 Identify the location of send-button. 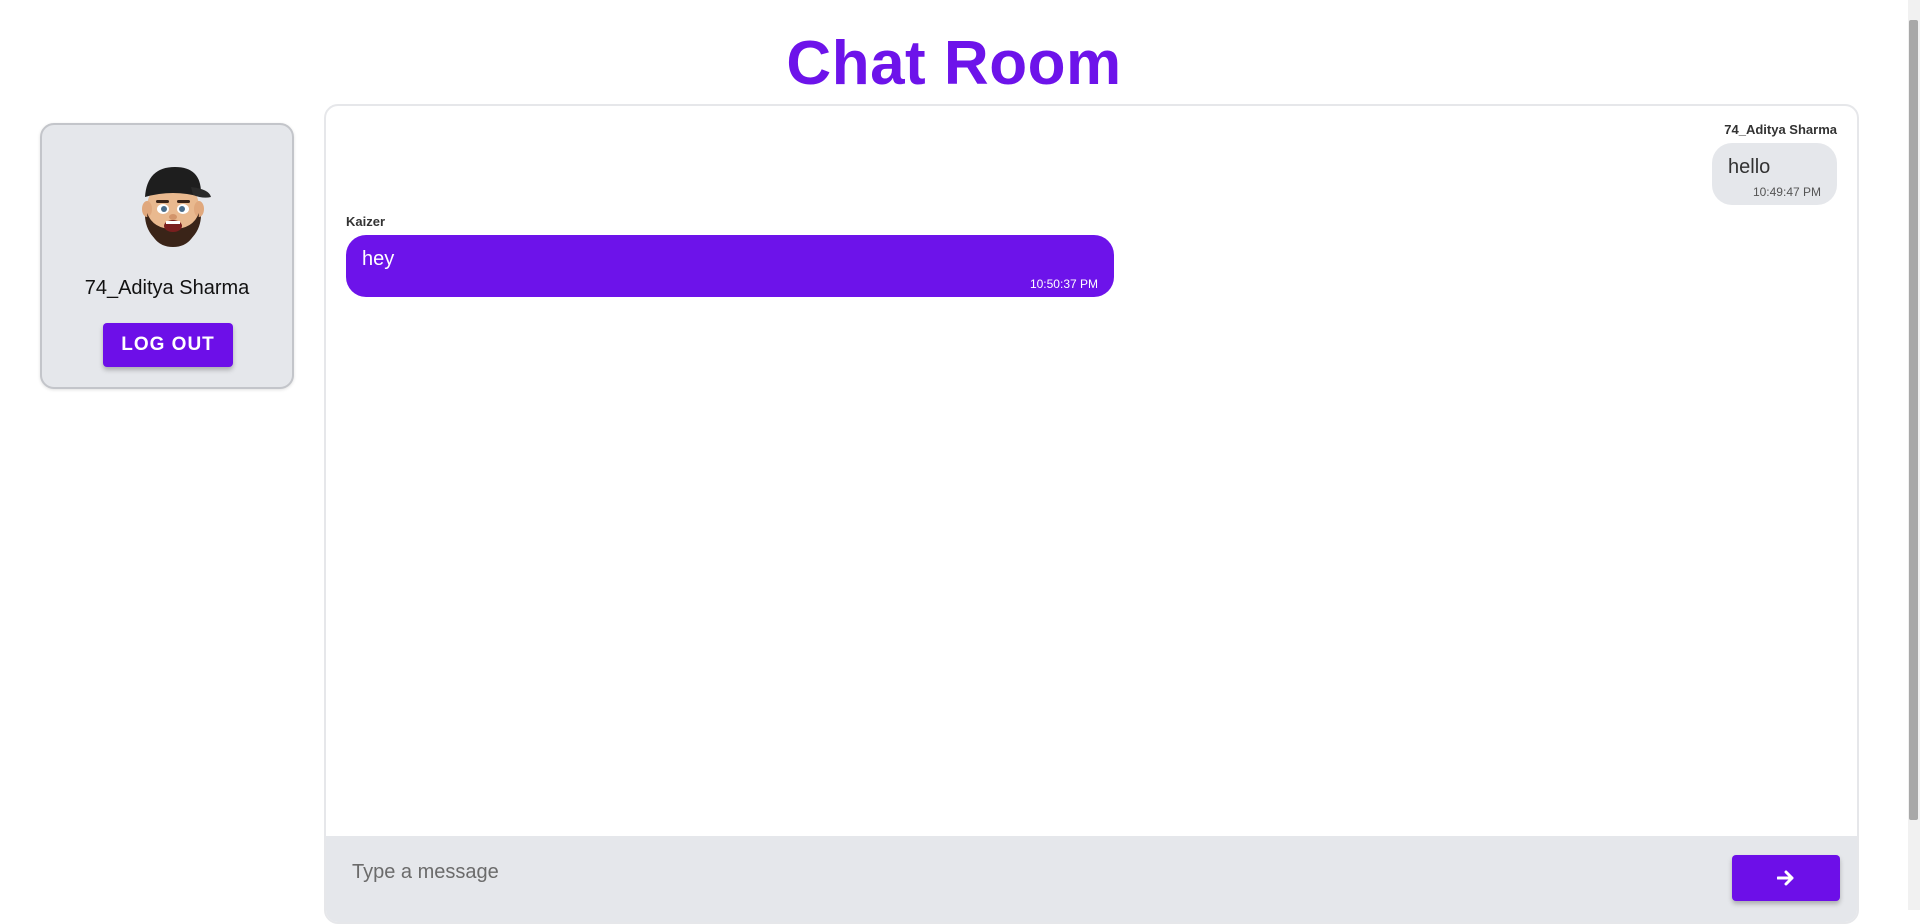
(1786, 878).